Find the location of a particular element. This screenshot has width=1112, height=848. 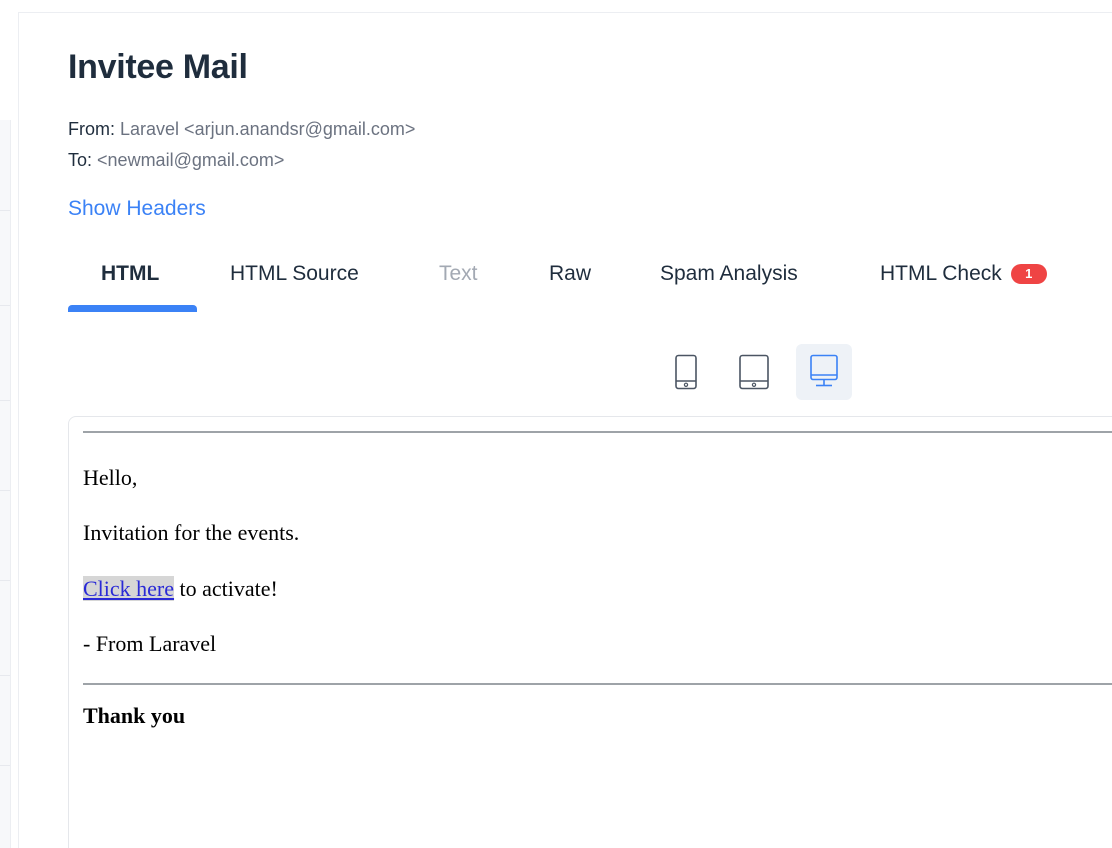

html-check-count-badge: 1 is located at coordinates (1028, 274).